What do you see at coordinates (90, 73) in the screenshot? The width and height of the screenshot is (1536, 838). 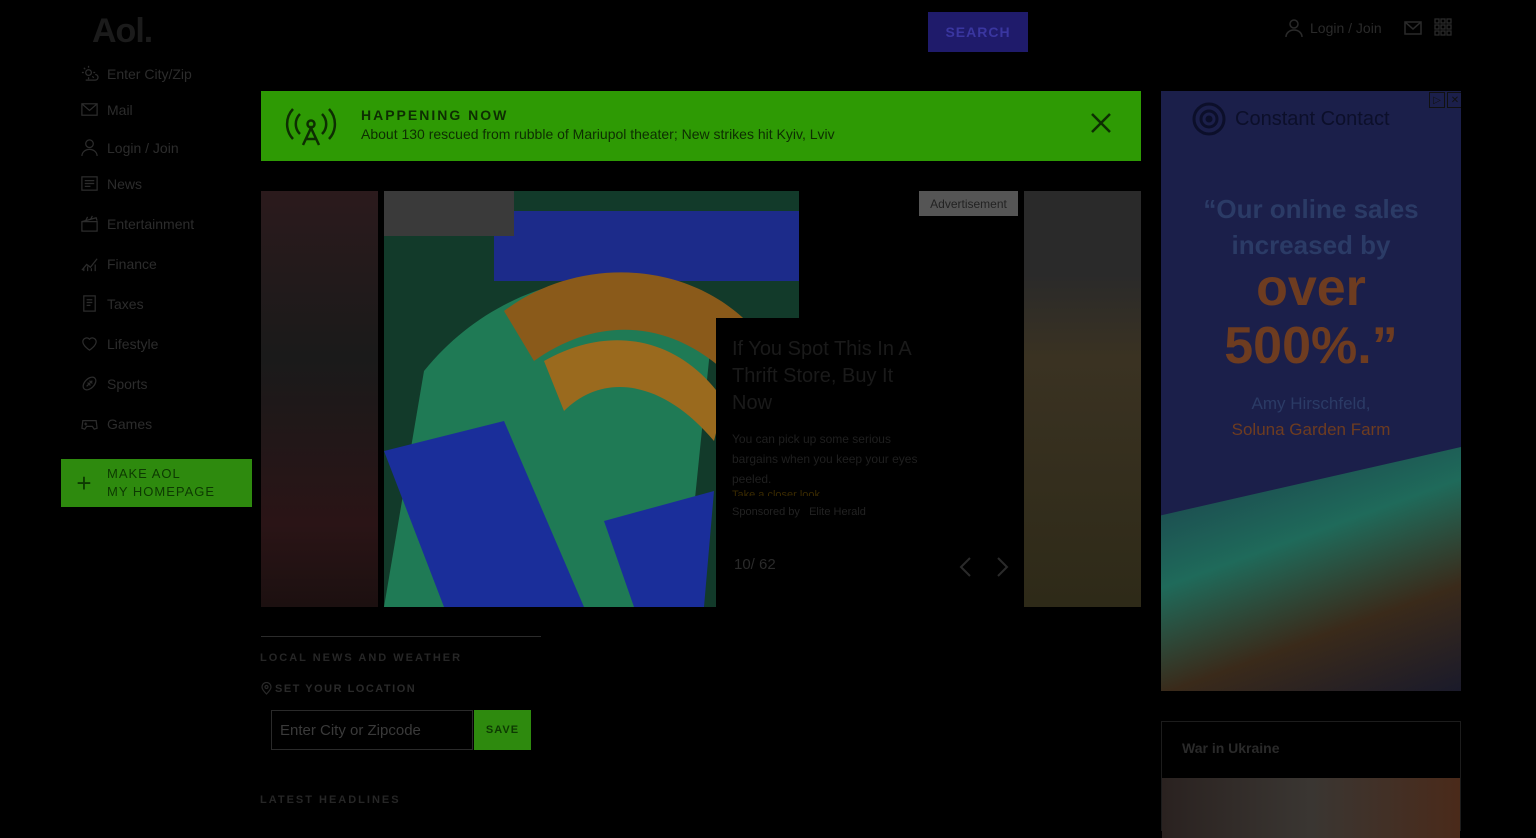 I see `weather-icon` at bounding box center [90, 73].